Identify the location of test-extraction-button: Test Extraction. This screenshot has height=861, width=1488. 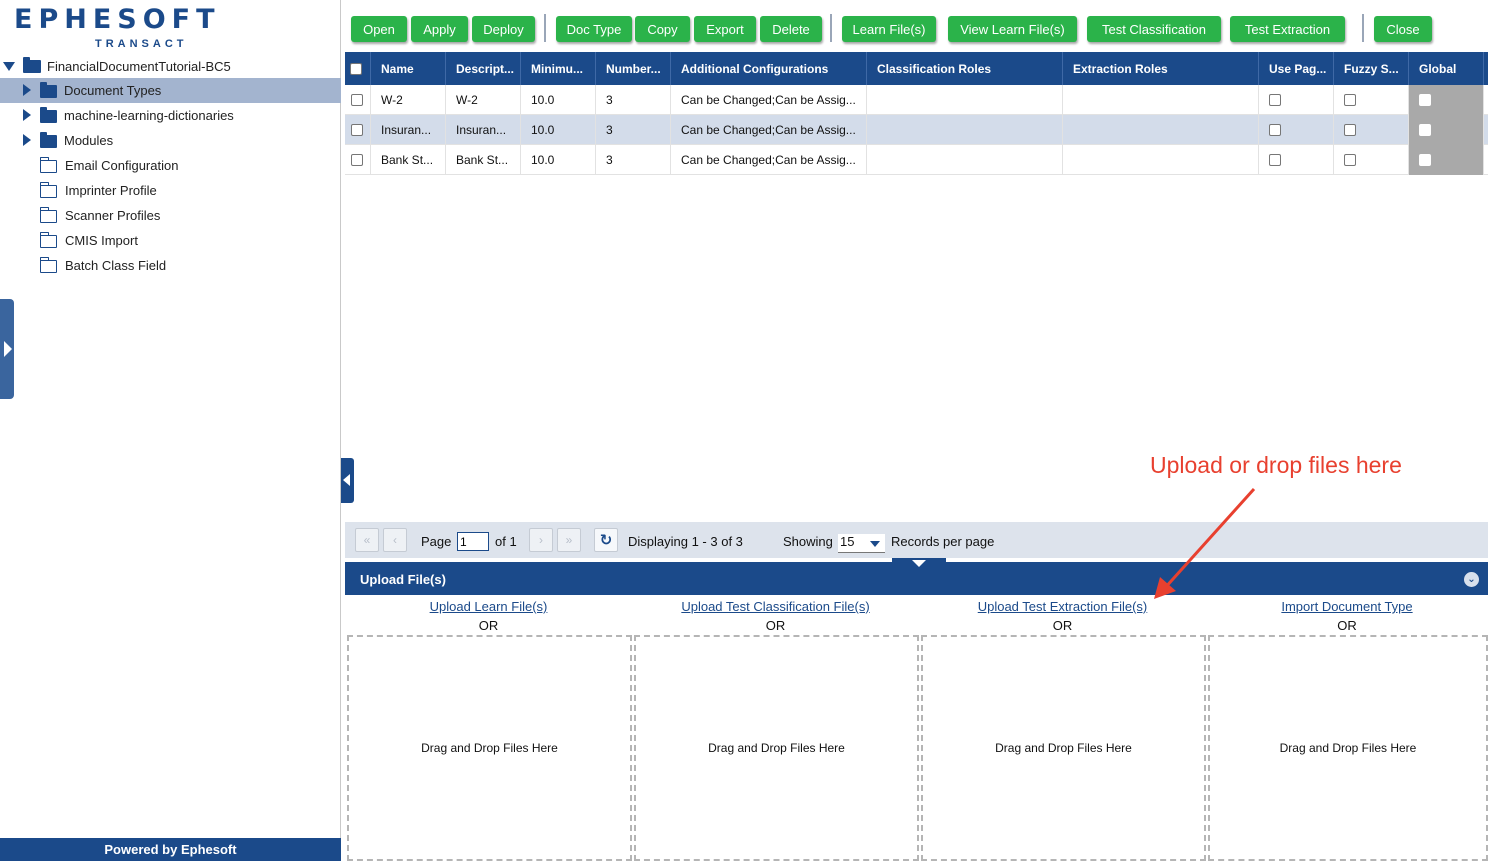
(1287, 29).